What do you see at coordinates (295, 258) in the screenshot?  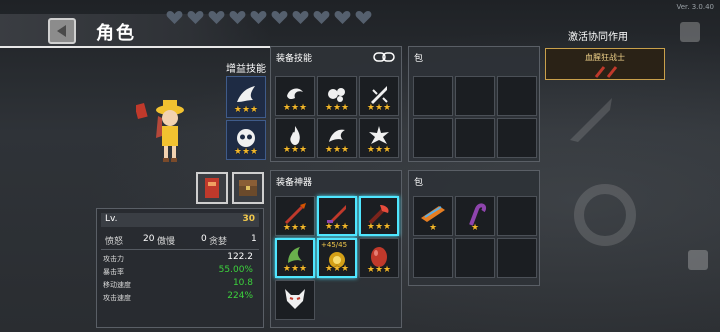 I see `artifact-slot-4: ★ ★ ★` at bounding box center [295, 258].